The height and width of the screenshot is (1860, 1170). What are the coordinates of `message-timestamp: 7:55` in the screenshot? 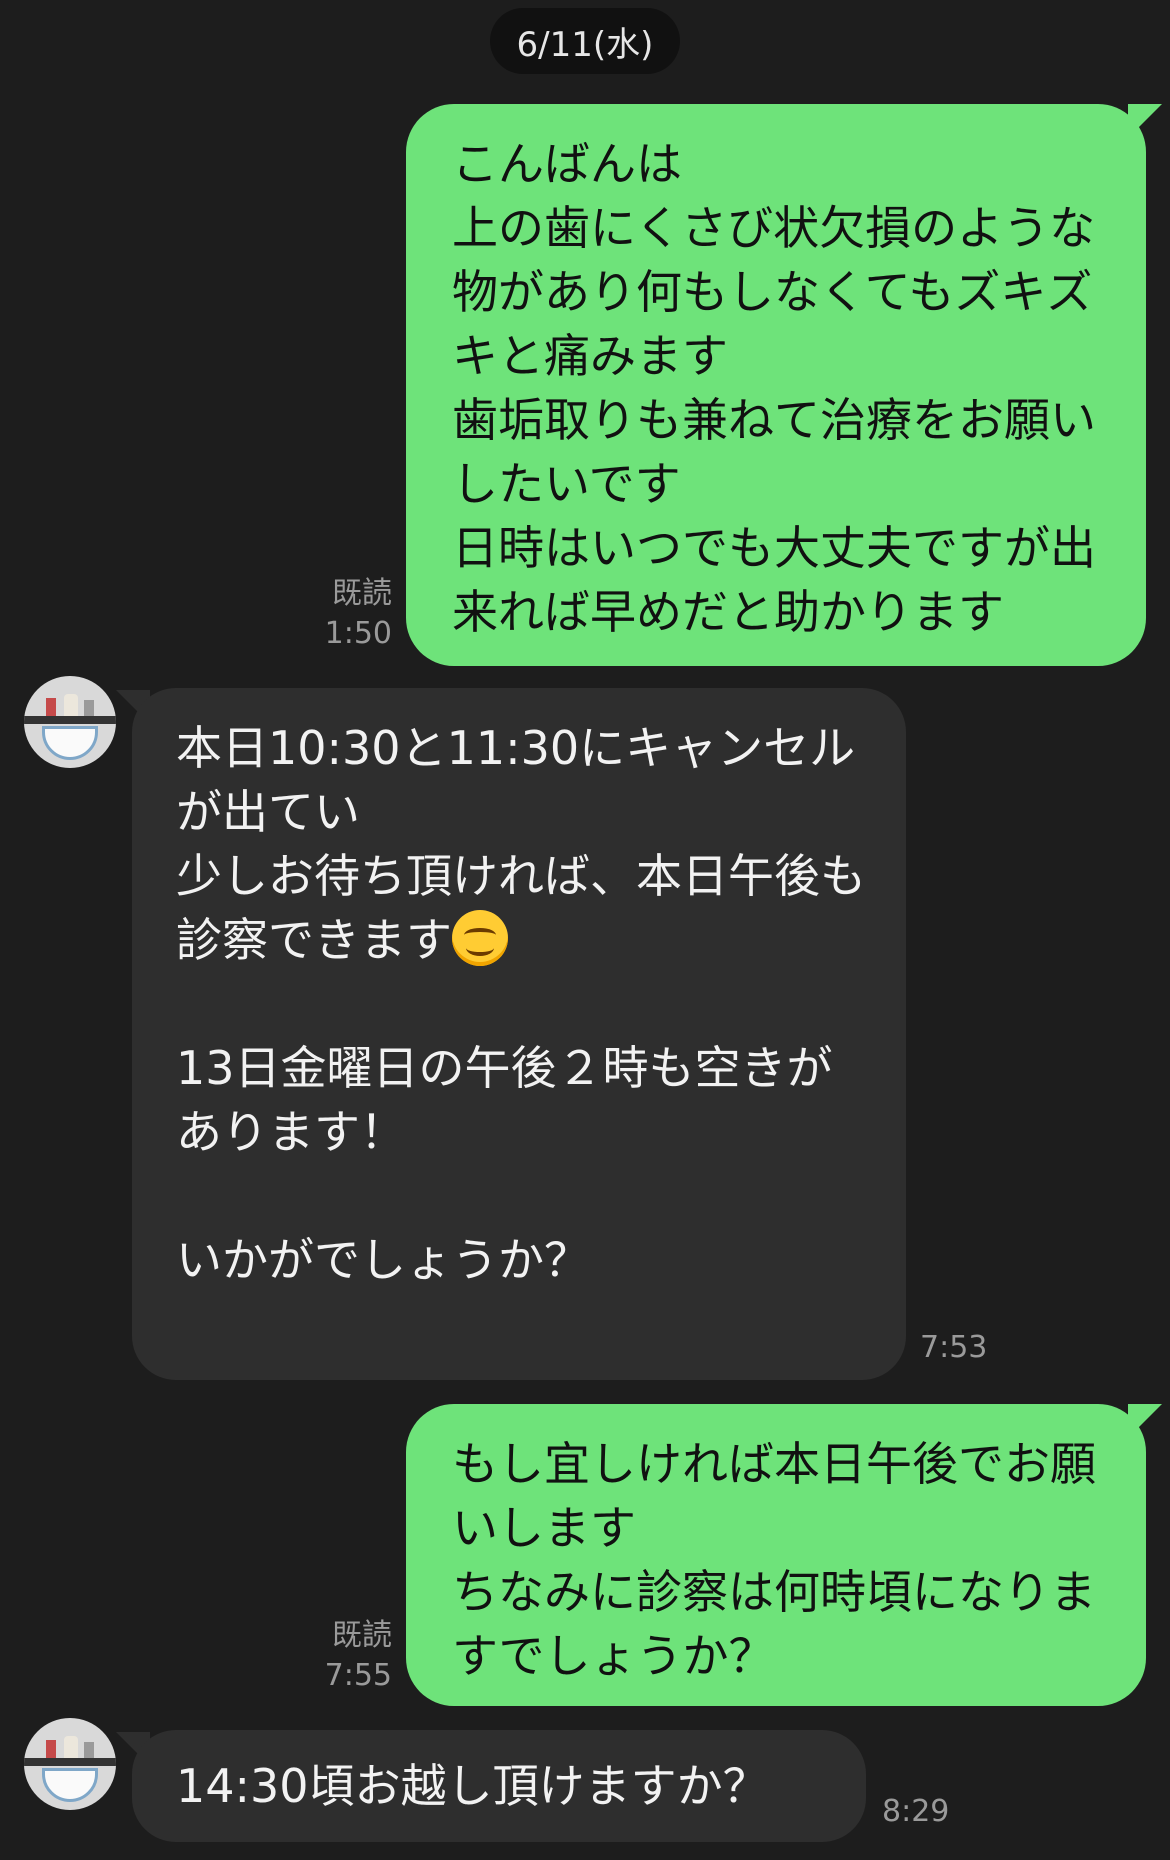 It's located at (358, 1675).